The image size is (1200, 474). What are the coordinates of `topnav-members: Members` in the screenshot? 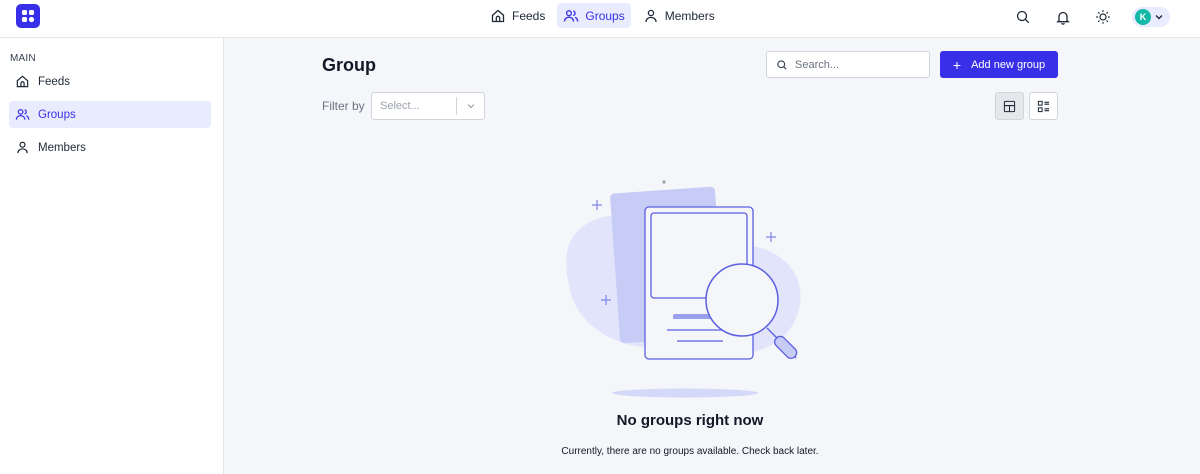 It's located at (679, 15).